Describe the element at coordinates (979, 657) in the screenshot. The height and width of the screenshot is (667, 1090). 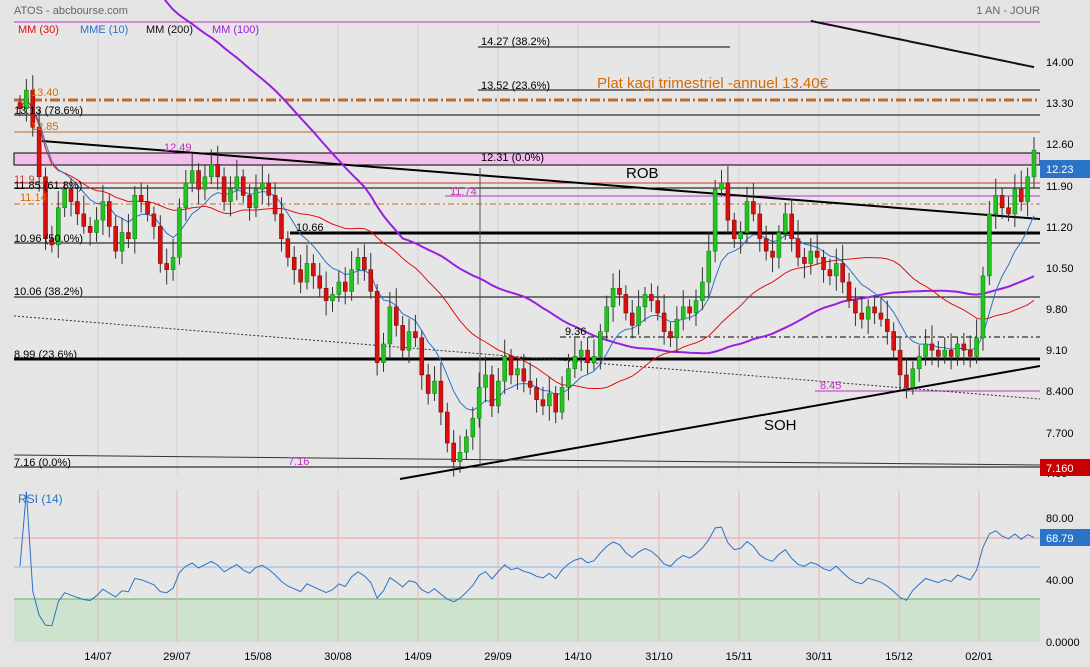
I see `x-tick: 02/01` at that location.